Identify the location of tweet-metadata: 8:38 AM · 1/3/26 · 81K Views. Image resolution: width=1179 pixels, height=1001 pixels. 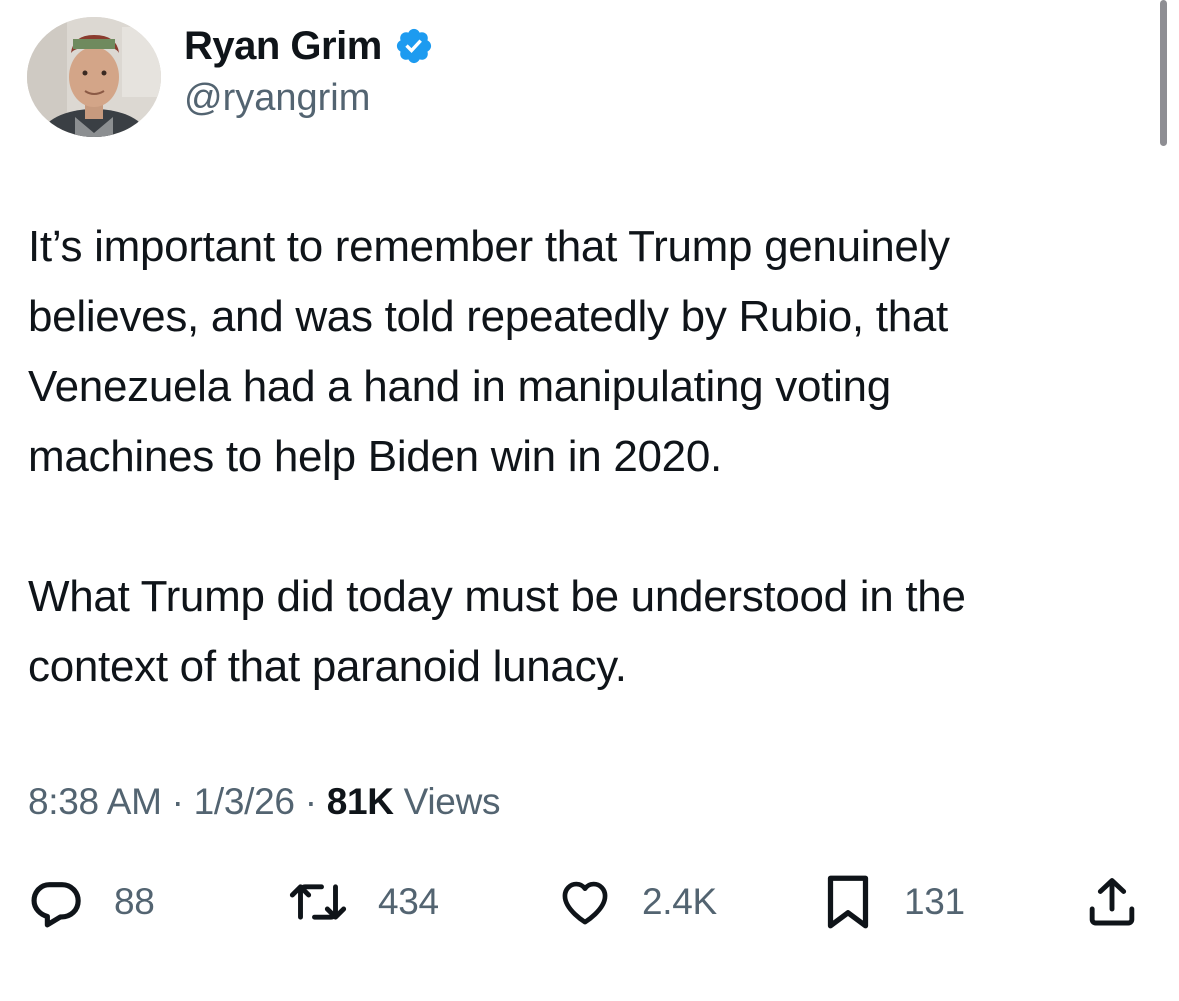
(264, 802).